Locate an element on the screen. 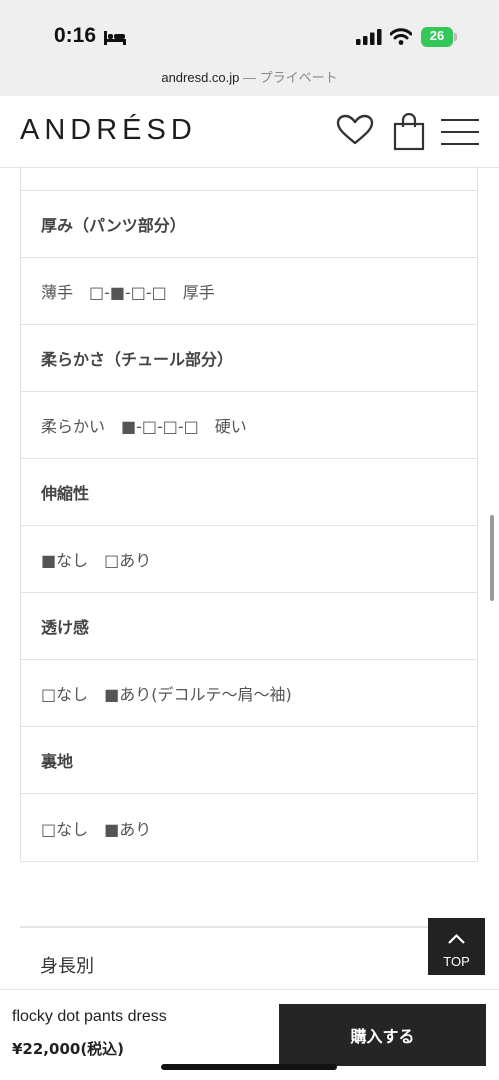 This screenshot has width=499, height=1080. home-indicator is located at coordinates (249, 1067).